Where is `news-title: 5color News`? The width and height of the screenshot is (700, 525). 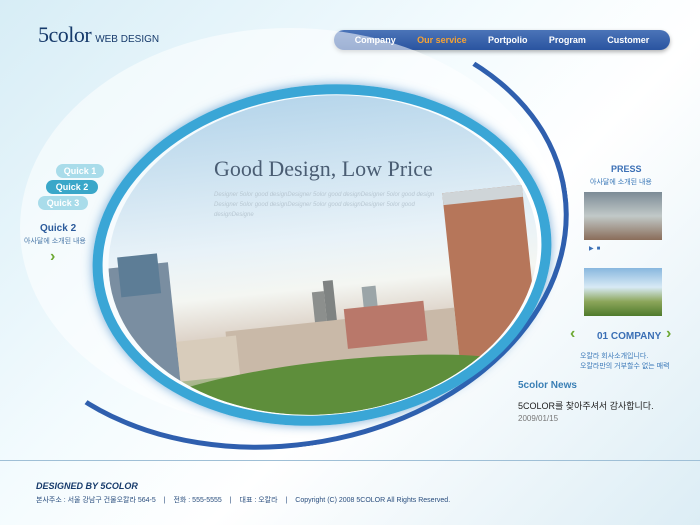 news-title: 5color News is located at coordinates (547, 385).